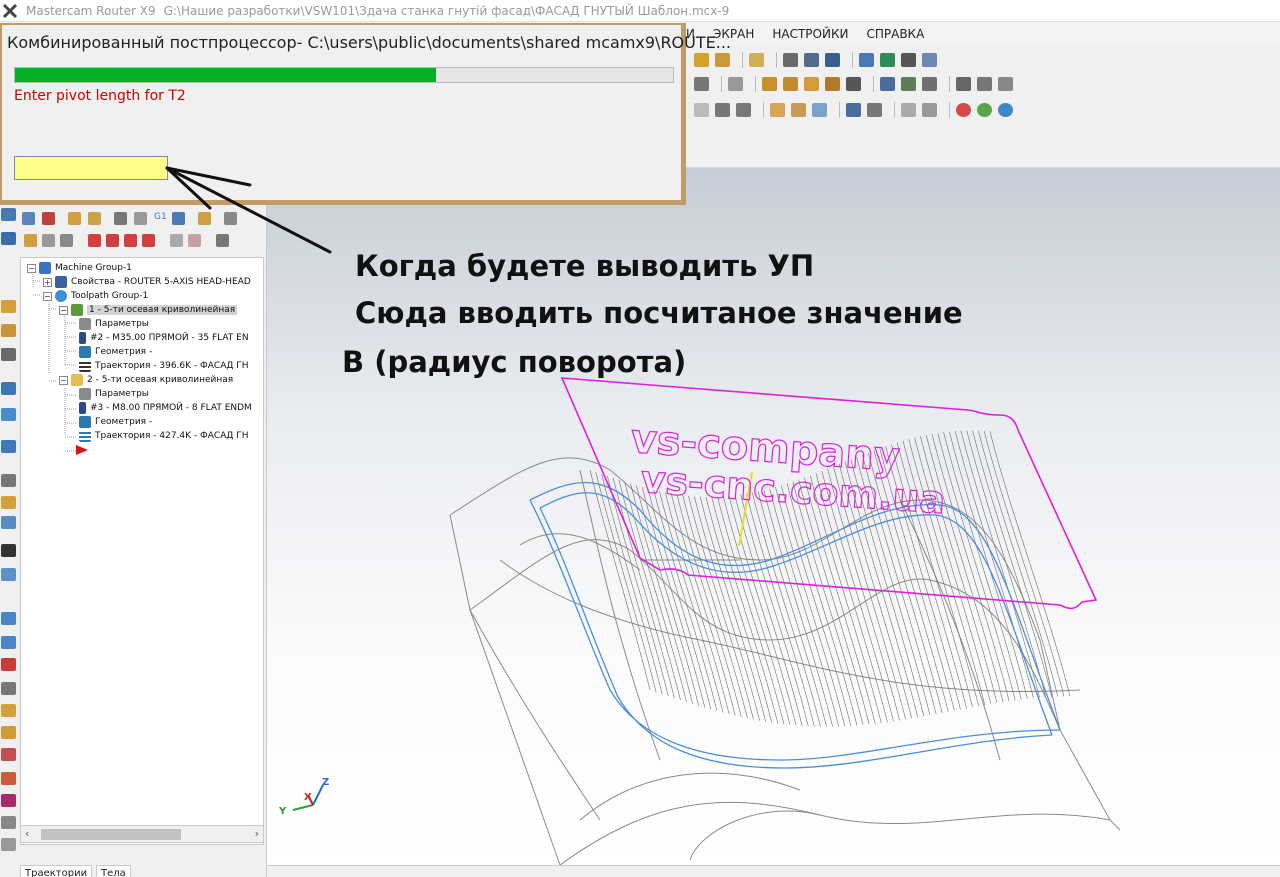 Image resolution: width=1280 pixels, height=877 pixels. I want to click on annotation-line-2: Сюда вводить посчитаное значение, so click(659, 313).